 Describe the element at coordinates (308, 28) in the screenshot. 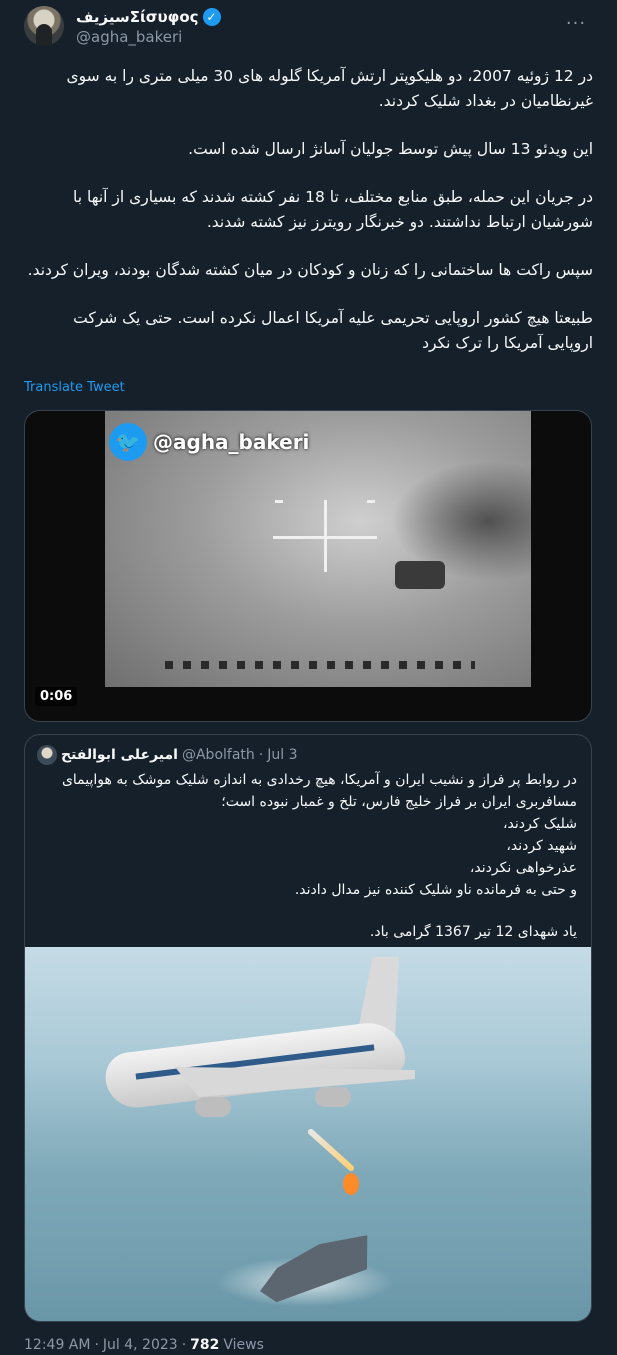

I see `tweet-header: سیزیفΣίσυφος ✓ @agha_bakeri ···` at that location.